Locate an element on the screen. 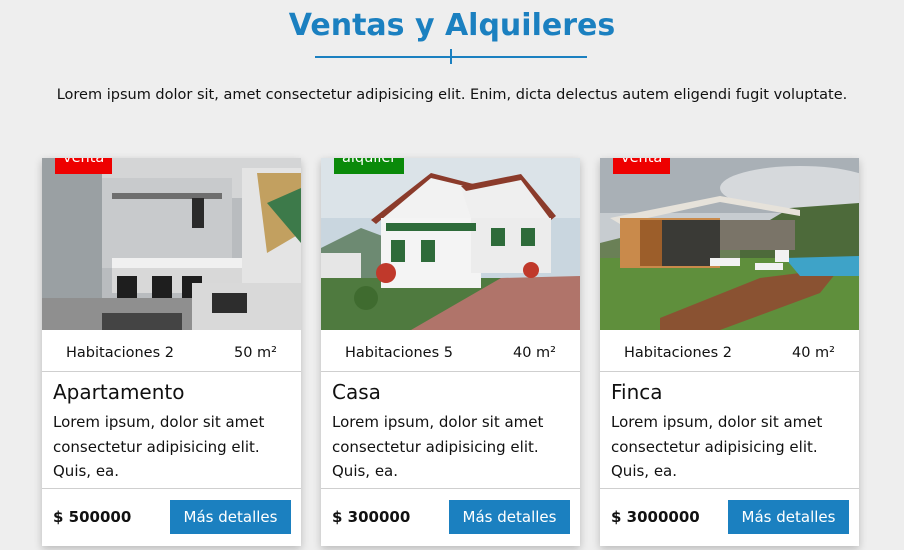 This screenshot has width=904, height=550. property-image-finca: venta is located at coordinates (729, 244).